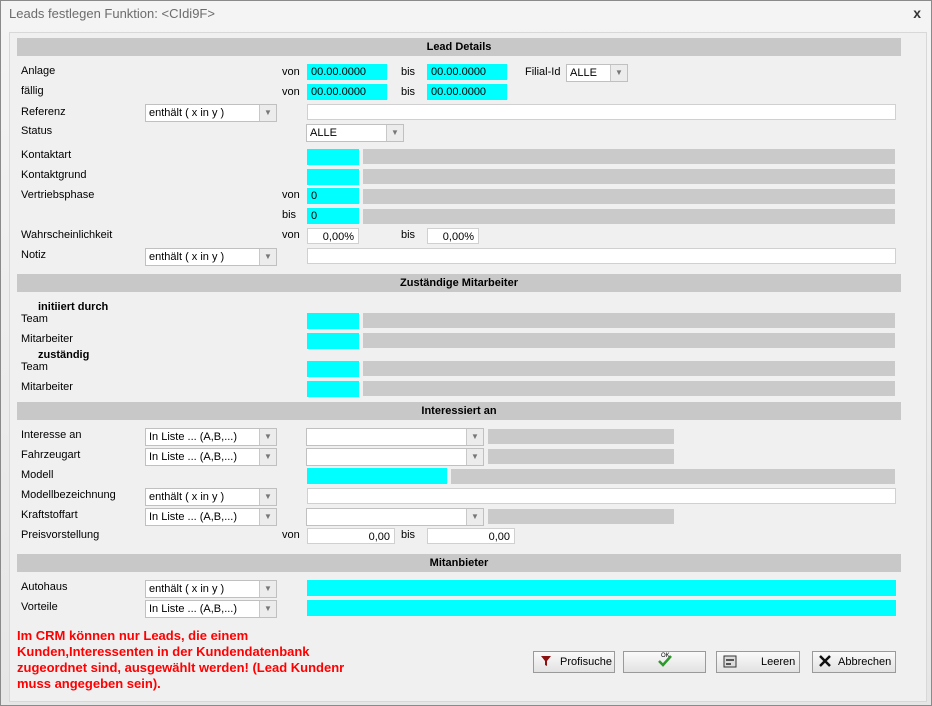  What do you see at coordinates (43, 112) in the screenshot?
I see `referenz-label: Referenz` at bounding box center [43, 112].